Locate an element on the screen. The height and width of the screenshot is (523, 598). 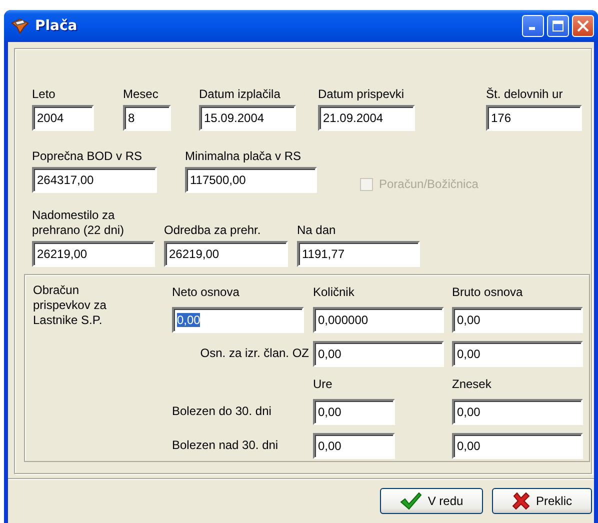
input-field: 117500,00 is located at coordinates (251, 180).